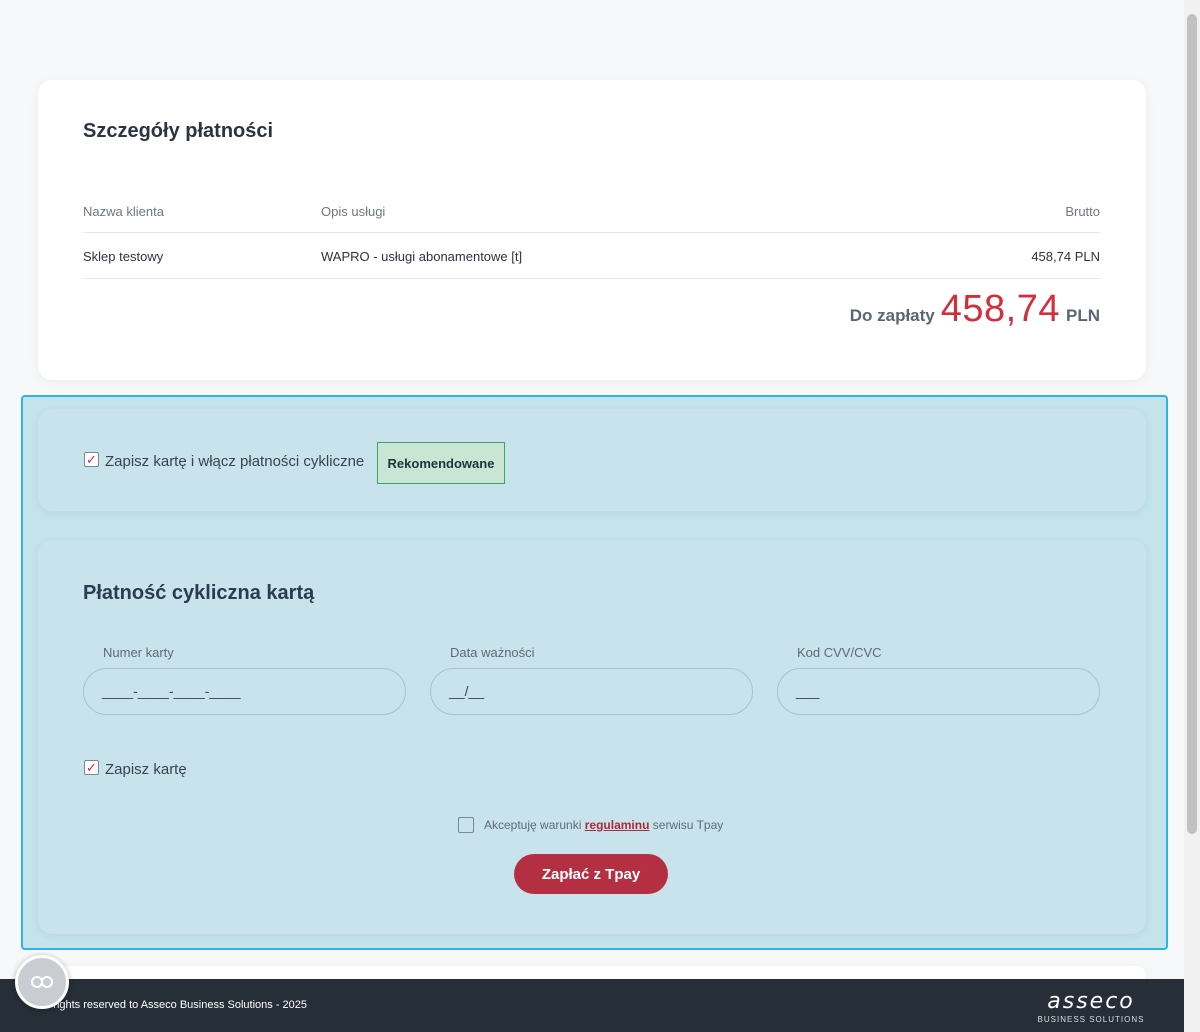  I want to click on column-gross: Brutto, so click(1082, 211).